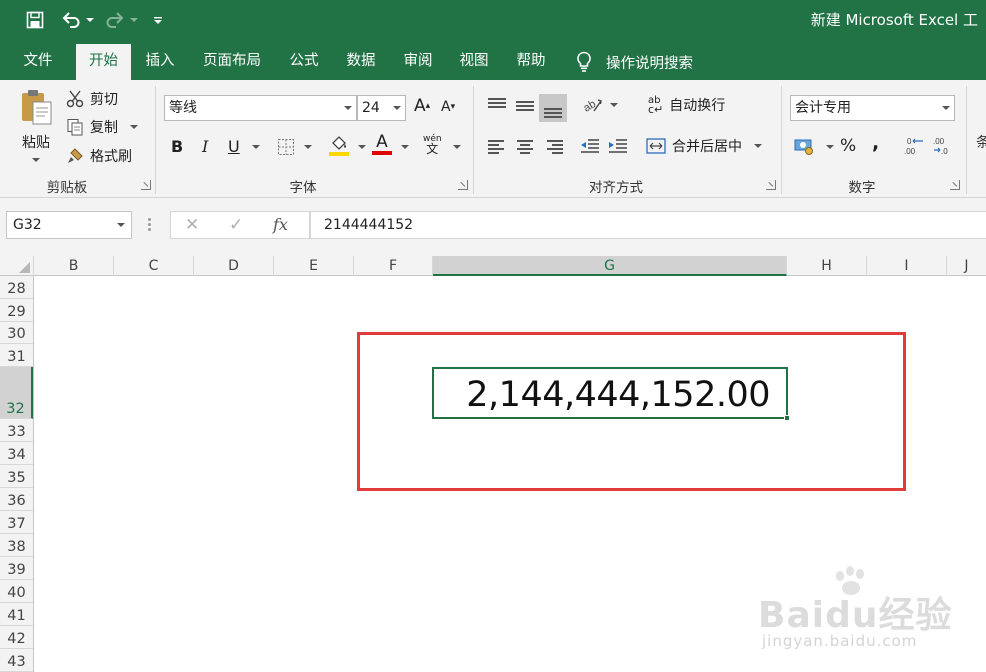 This screenshot has width=986, height=672. I want to click on insert-function-icon: fx, so click(280, 224).